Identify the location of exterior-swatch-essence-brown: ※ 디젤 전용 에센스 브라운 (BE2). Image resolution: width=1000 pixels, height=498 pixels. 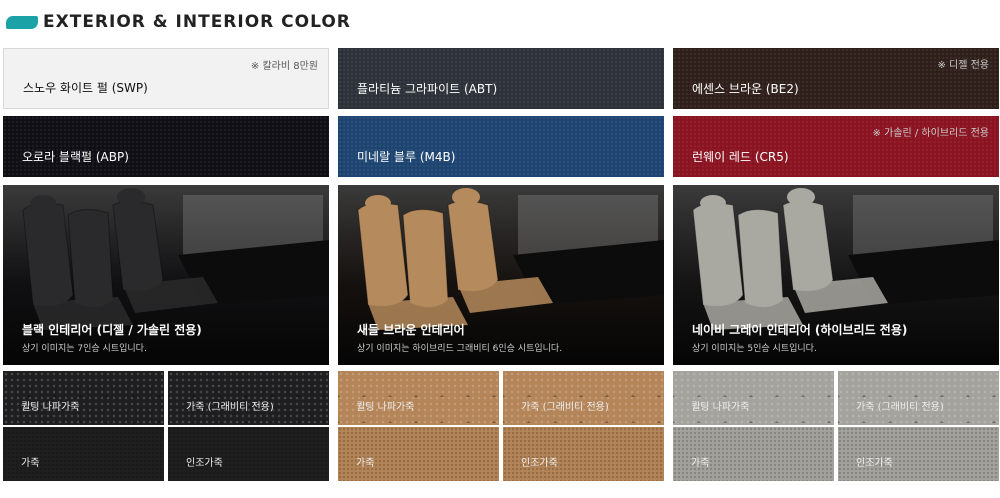
(836, 78).